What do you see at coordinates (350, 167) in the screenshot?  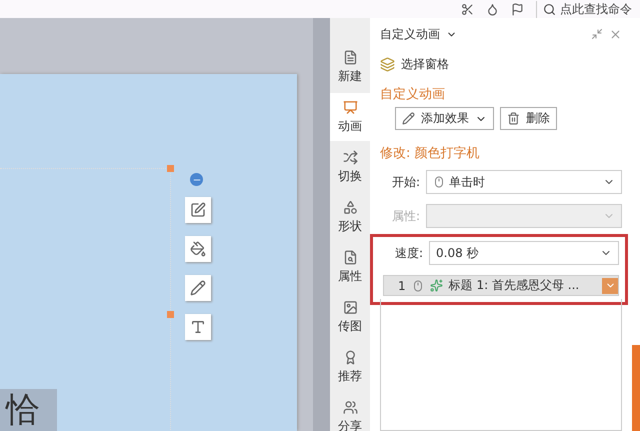 I see `sidebar-tab: 切换` at bounding box center [350, 167].